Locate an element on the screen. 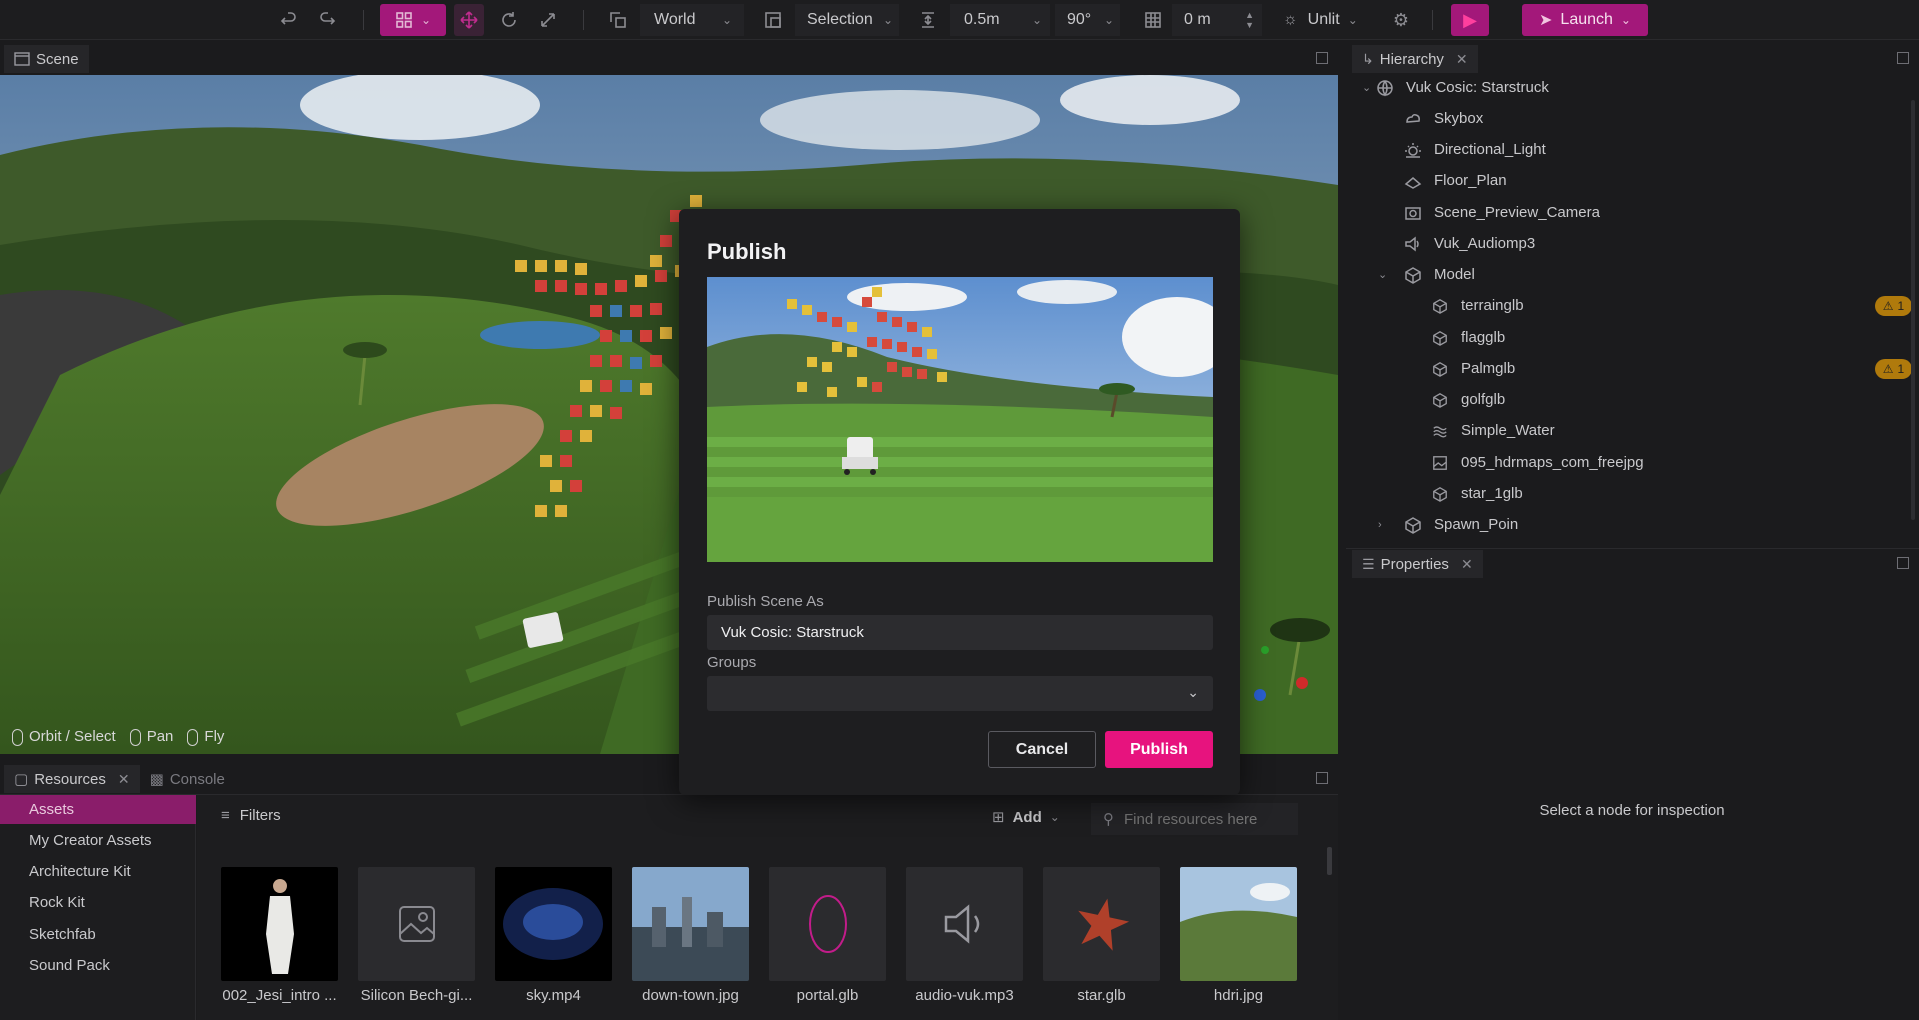 The image size is (1919, 1020). search-icon: ⚲ is located at coordinates (1108, 819).